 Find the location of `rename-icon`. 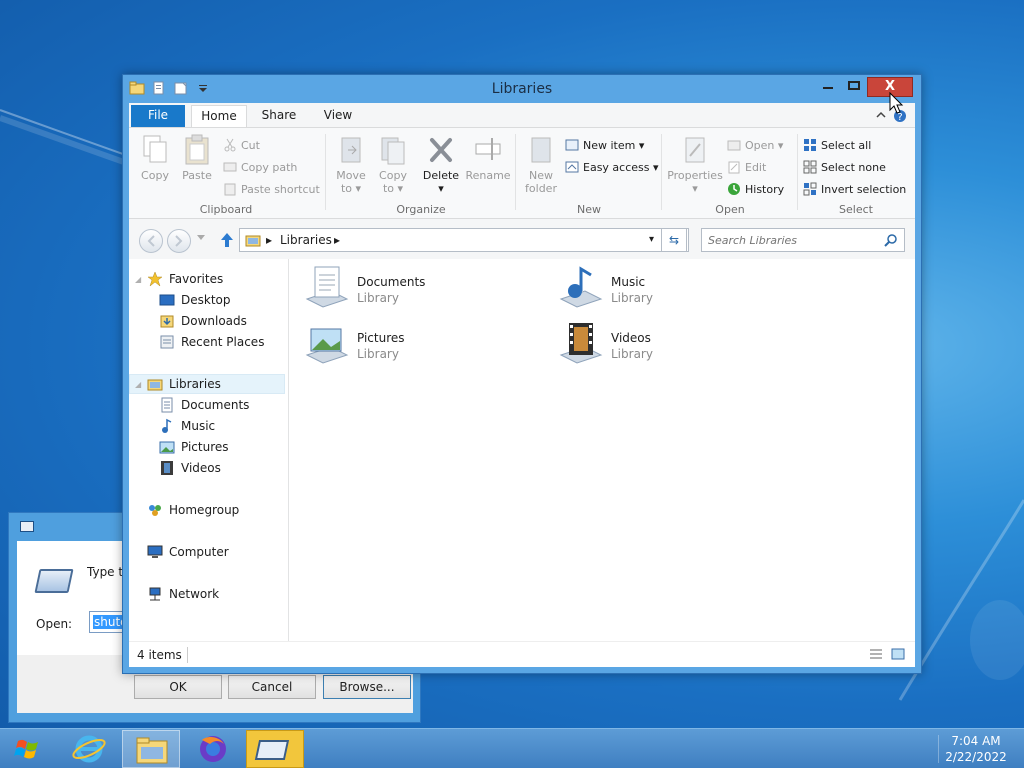

rename-icon is located at coordinates (488, 149).